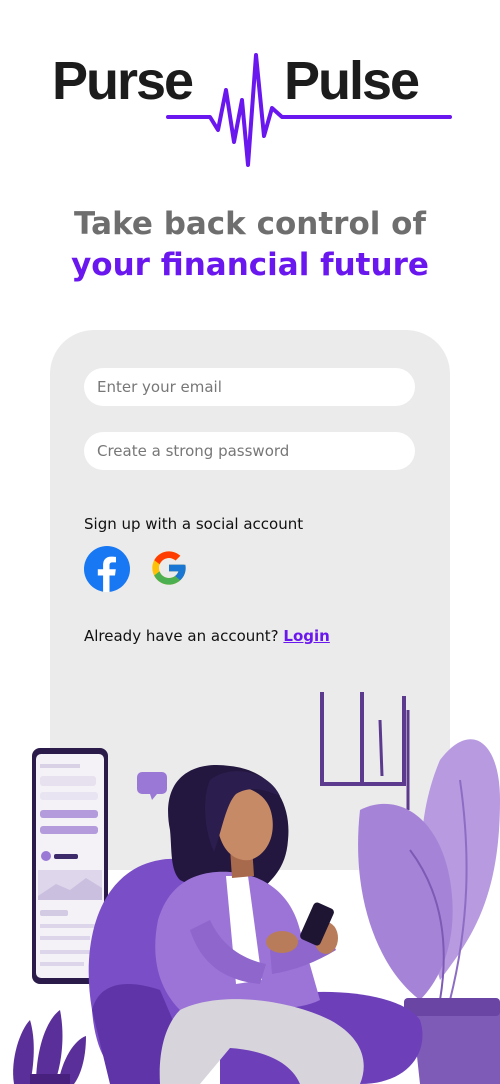 Image resolution: width=500 pixels, height=1084 pixels. I want to click on app-logo: Purse Pulse, so click(251, 110).